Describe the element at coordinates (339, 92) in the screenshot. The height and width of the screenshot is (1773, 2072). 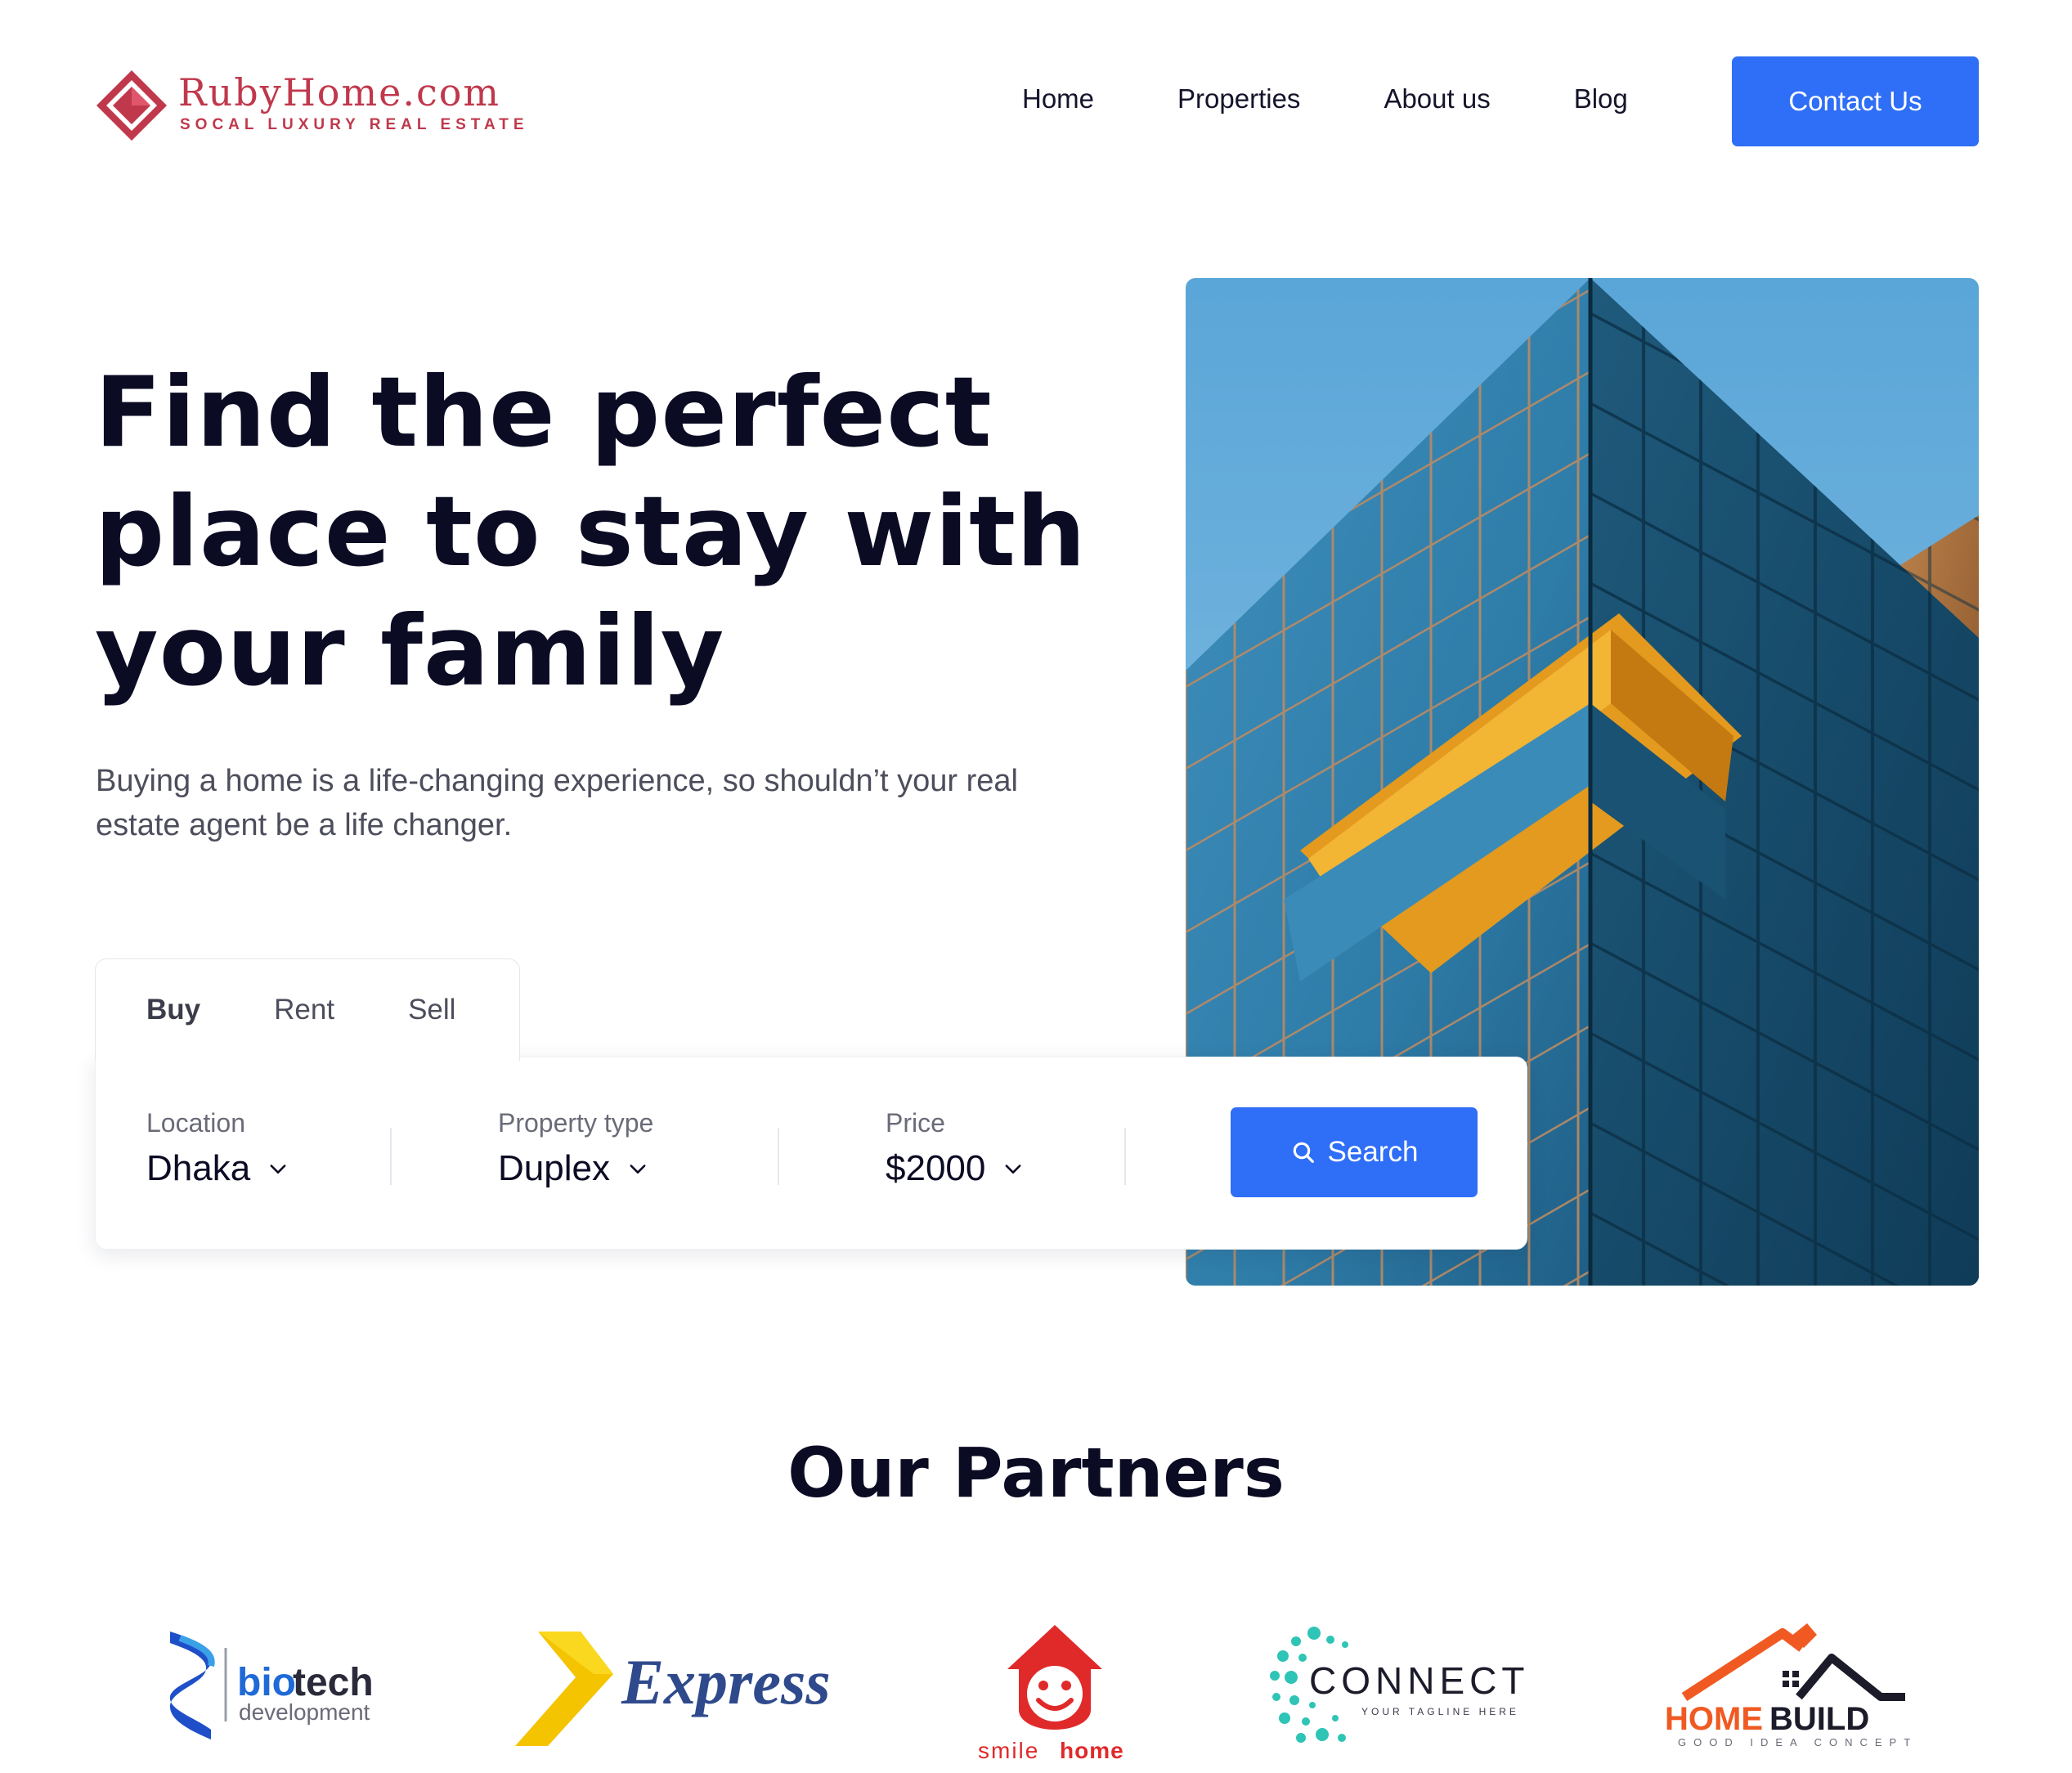
I see `brand-name: RubyHome.com` at that location.